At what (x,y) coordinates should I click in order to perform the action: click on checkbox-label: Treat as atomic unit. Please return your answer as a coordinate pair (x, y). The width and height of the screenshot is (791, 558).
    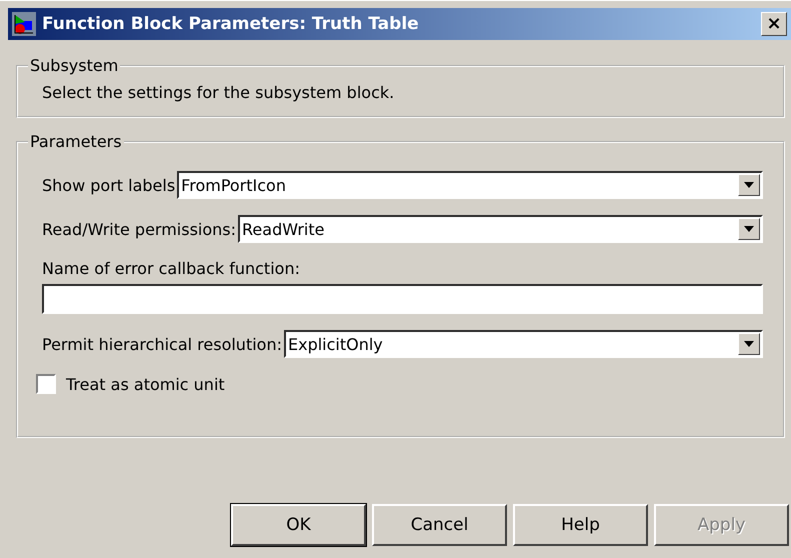
    Looking at the image, I should click on (145, 384).